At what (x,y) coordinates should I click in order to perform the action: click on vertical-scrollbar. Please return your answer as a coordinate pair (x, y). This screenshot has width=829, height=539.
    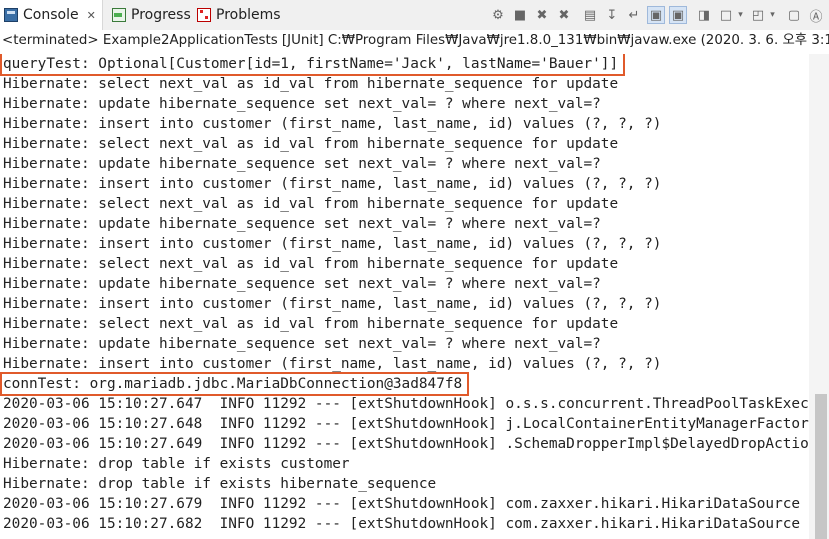
    Looking at the image, I should click on (819, 296).